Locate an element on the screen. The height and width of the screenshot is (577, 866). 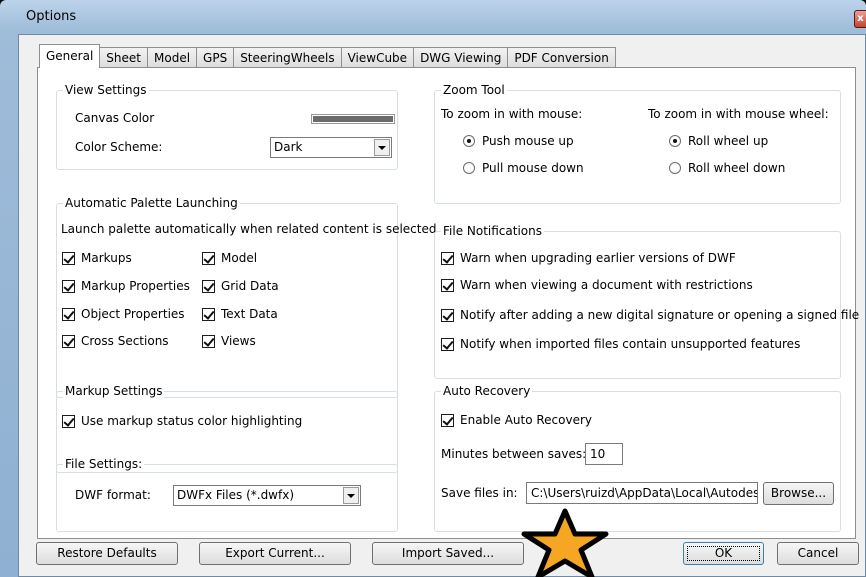
tab-steeringwheels: SteeringWheels is located at coordinates (287, 57).